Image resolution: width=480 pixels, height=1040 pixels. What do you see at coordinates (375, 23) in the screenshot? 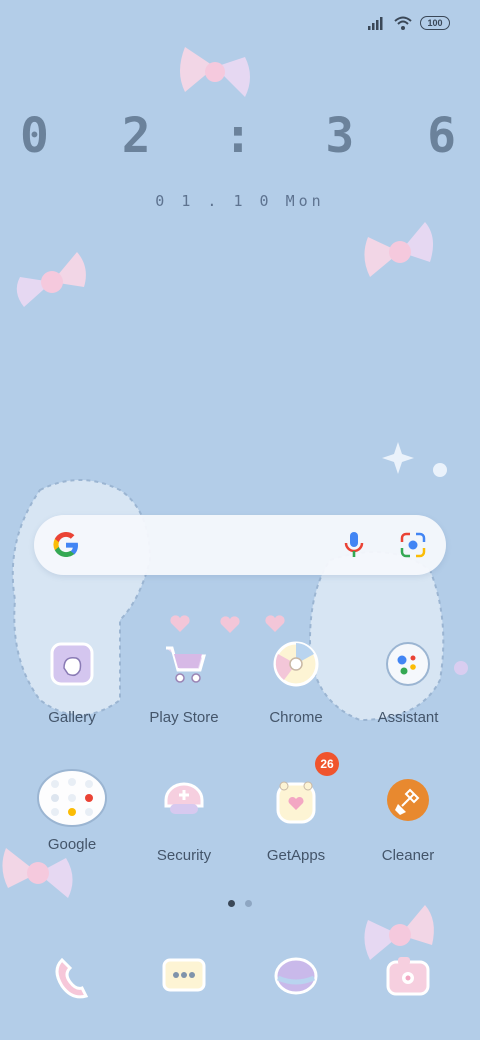
I see `signal-icon` at bounding box center [375, 23].